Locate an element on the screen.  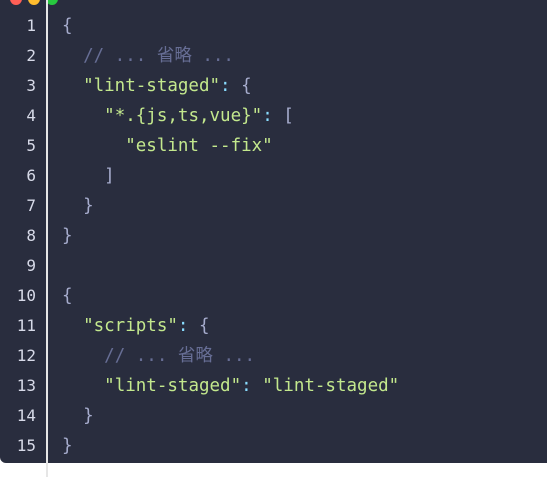
json-value: "lint-staged" is located at coordinates (331, 386).